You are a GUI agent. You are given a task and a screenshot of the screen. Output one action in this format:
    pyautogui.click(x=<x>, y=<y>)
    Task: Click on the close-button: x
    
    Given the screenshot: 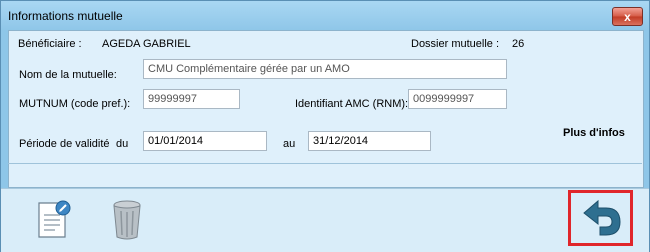 What is the action you would take?
    pyautogui.click(x=627, y=16)
    